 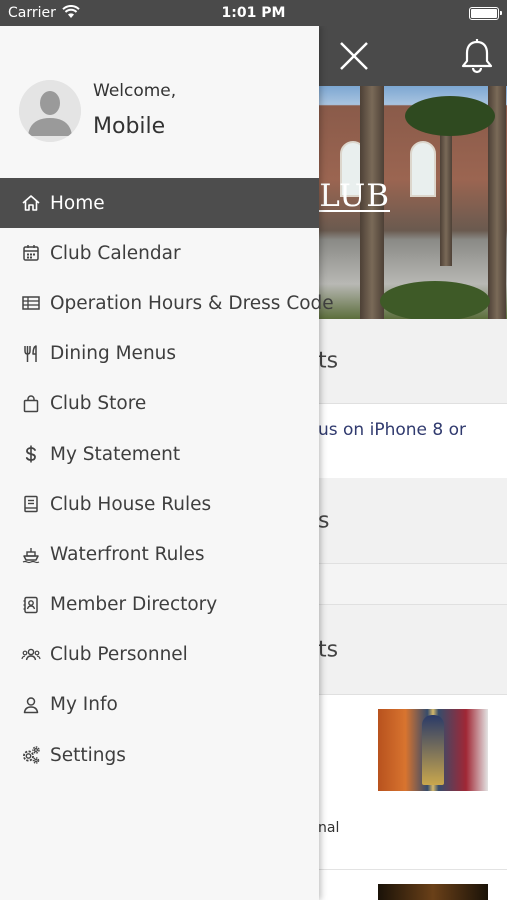 What do you see at coordinates (31, 354) in the screenshot?
I see `utensils-icon` at bounding box center [31, 354].